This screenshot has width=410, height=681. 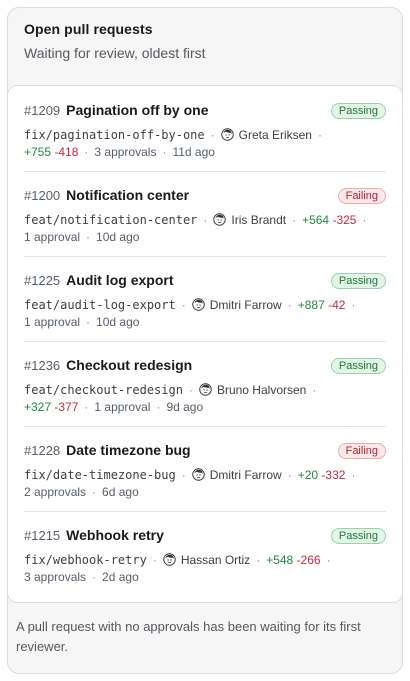 I want to click on additions-count: +20, so click(x=308, y=475).